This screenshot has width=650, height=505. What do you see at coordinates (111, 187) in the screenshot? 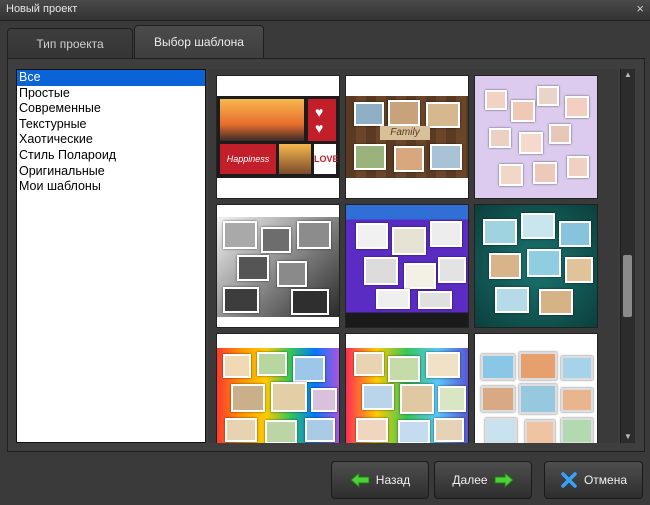
I see `category-item-my-templates: Мои шаблоны` at bounding box center [111, 187].